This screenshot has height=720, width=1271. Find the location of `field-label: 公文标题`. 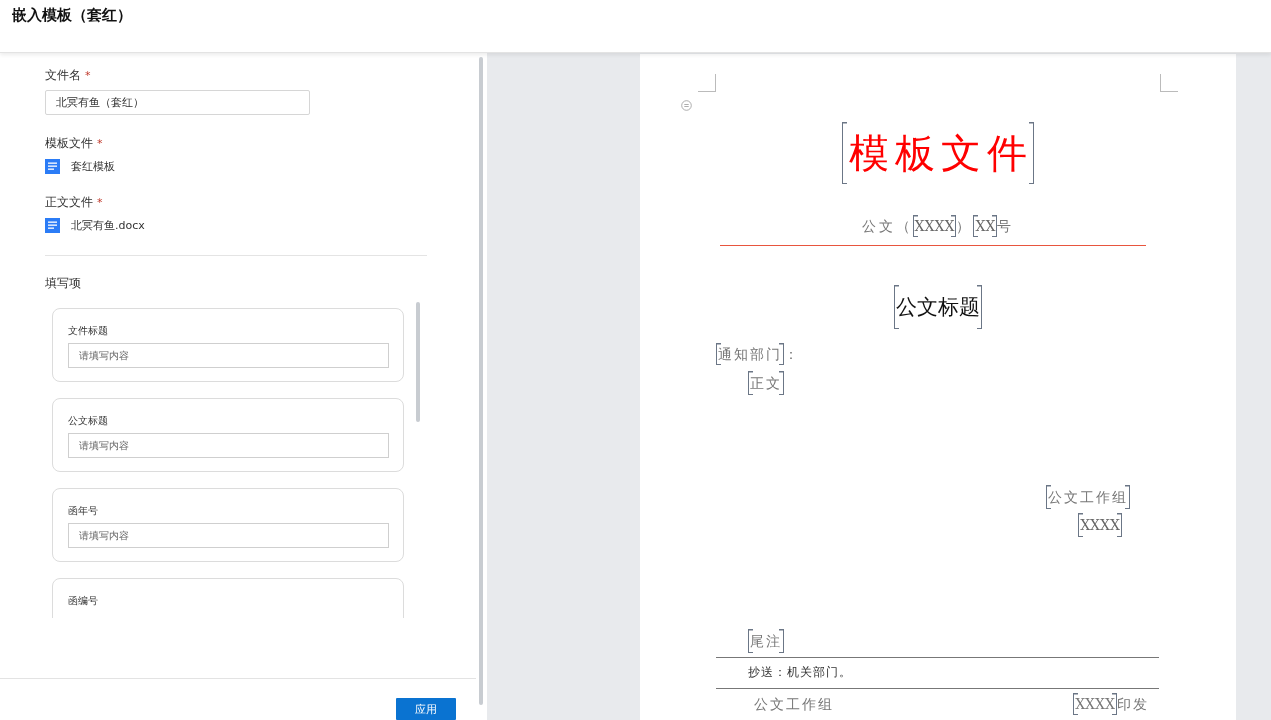

field-label: 公文标题 is located at coordinates (88, 421).